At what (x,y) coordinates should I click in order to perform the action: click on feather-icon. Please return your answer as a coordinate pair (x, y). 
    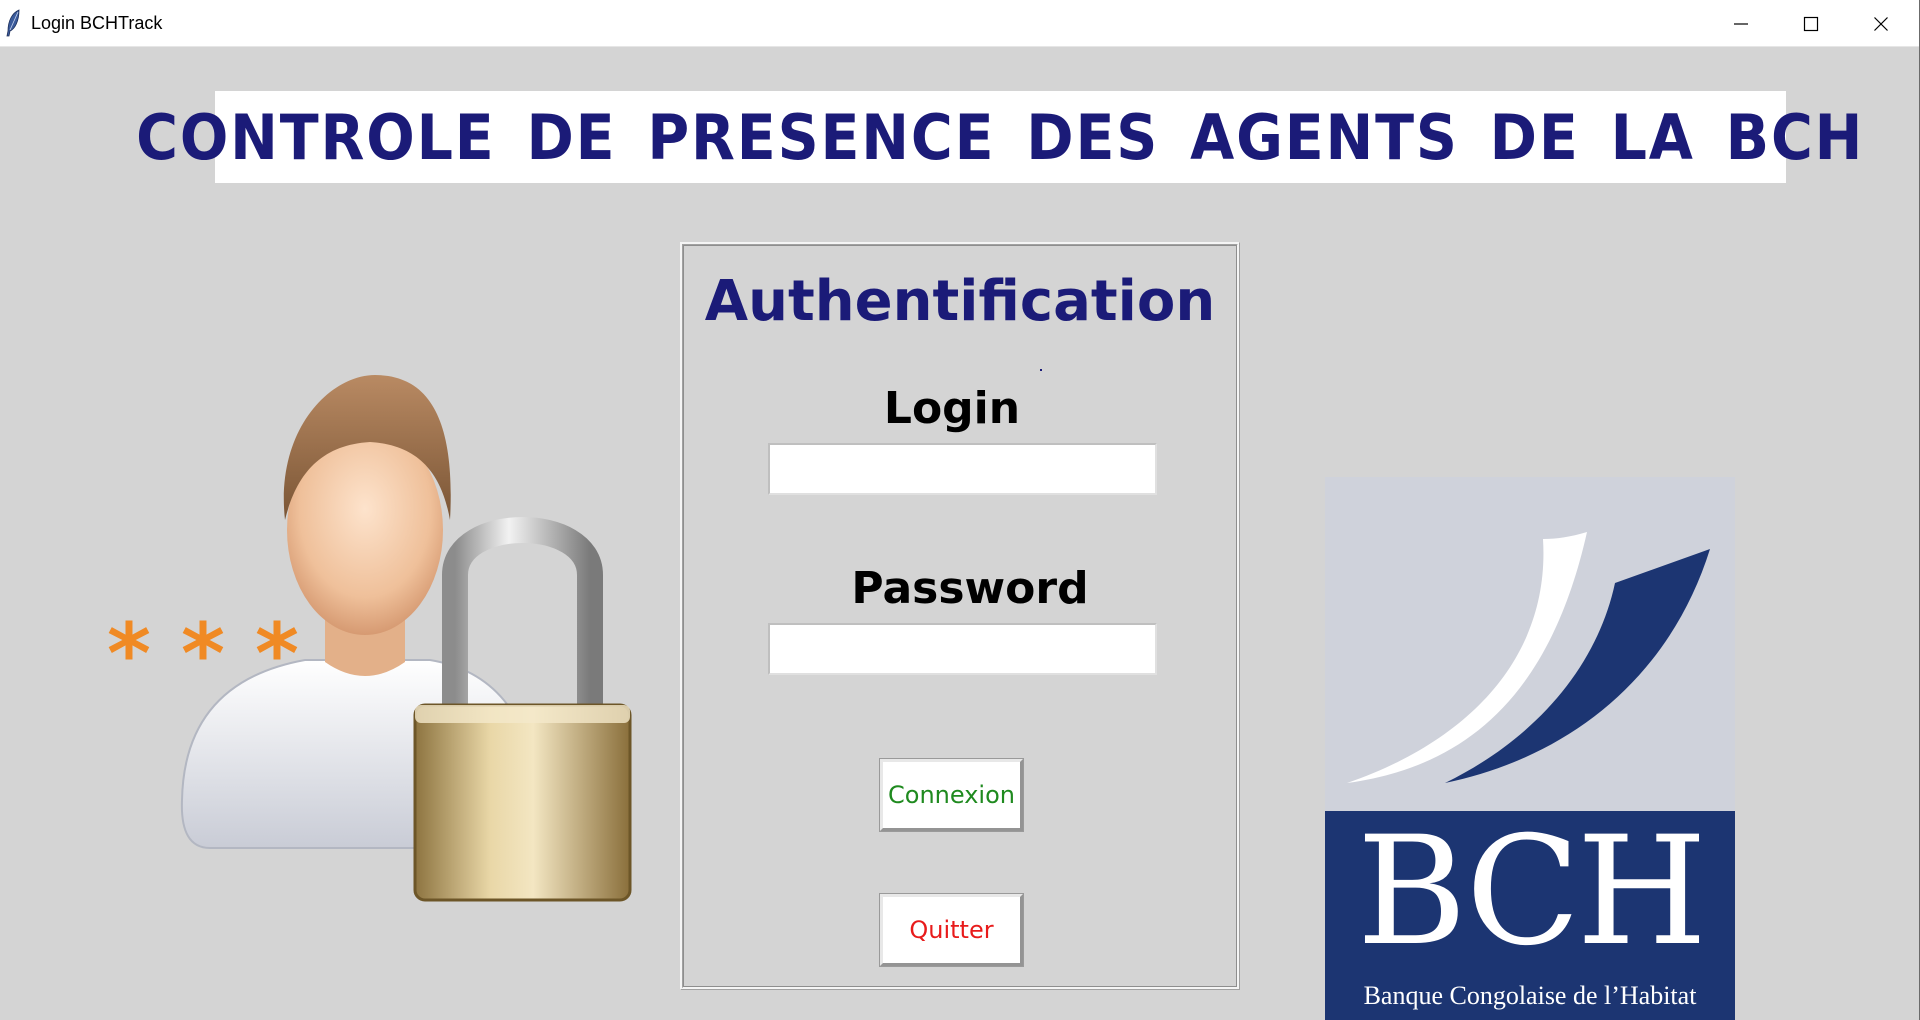
    Looking at the image, I should click on (13, 23).